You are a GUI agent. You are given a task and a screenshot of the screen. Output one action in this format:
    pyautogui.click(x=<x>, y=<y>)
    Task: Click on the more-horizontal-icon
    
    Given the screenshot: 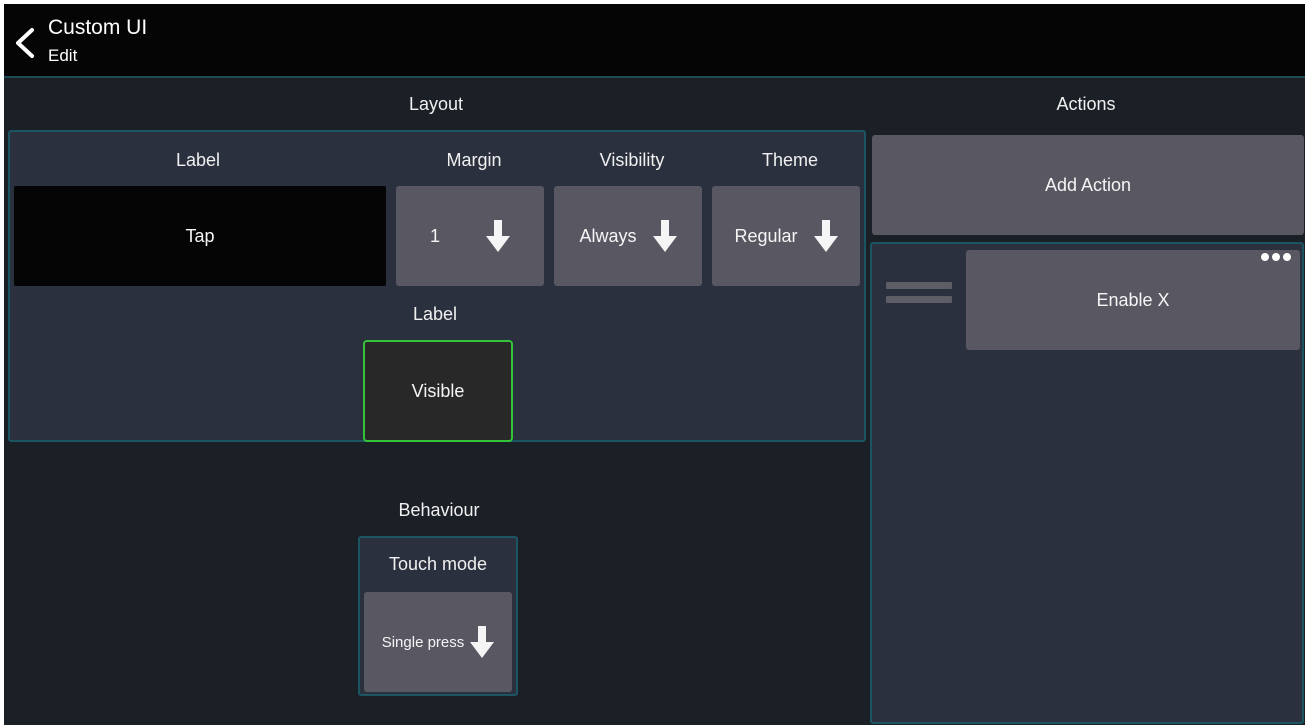 What is the action you would take?
    pyautogui.click(x=1276, y=257)
    